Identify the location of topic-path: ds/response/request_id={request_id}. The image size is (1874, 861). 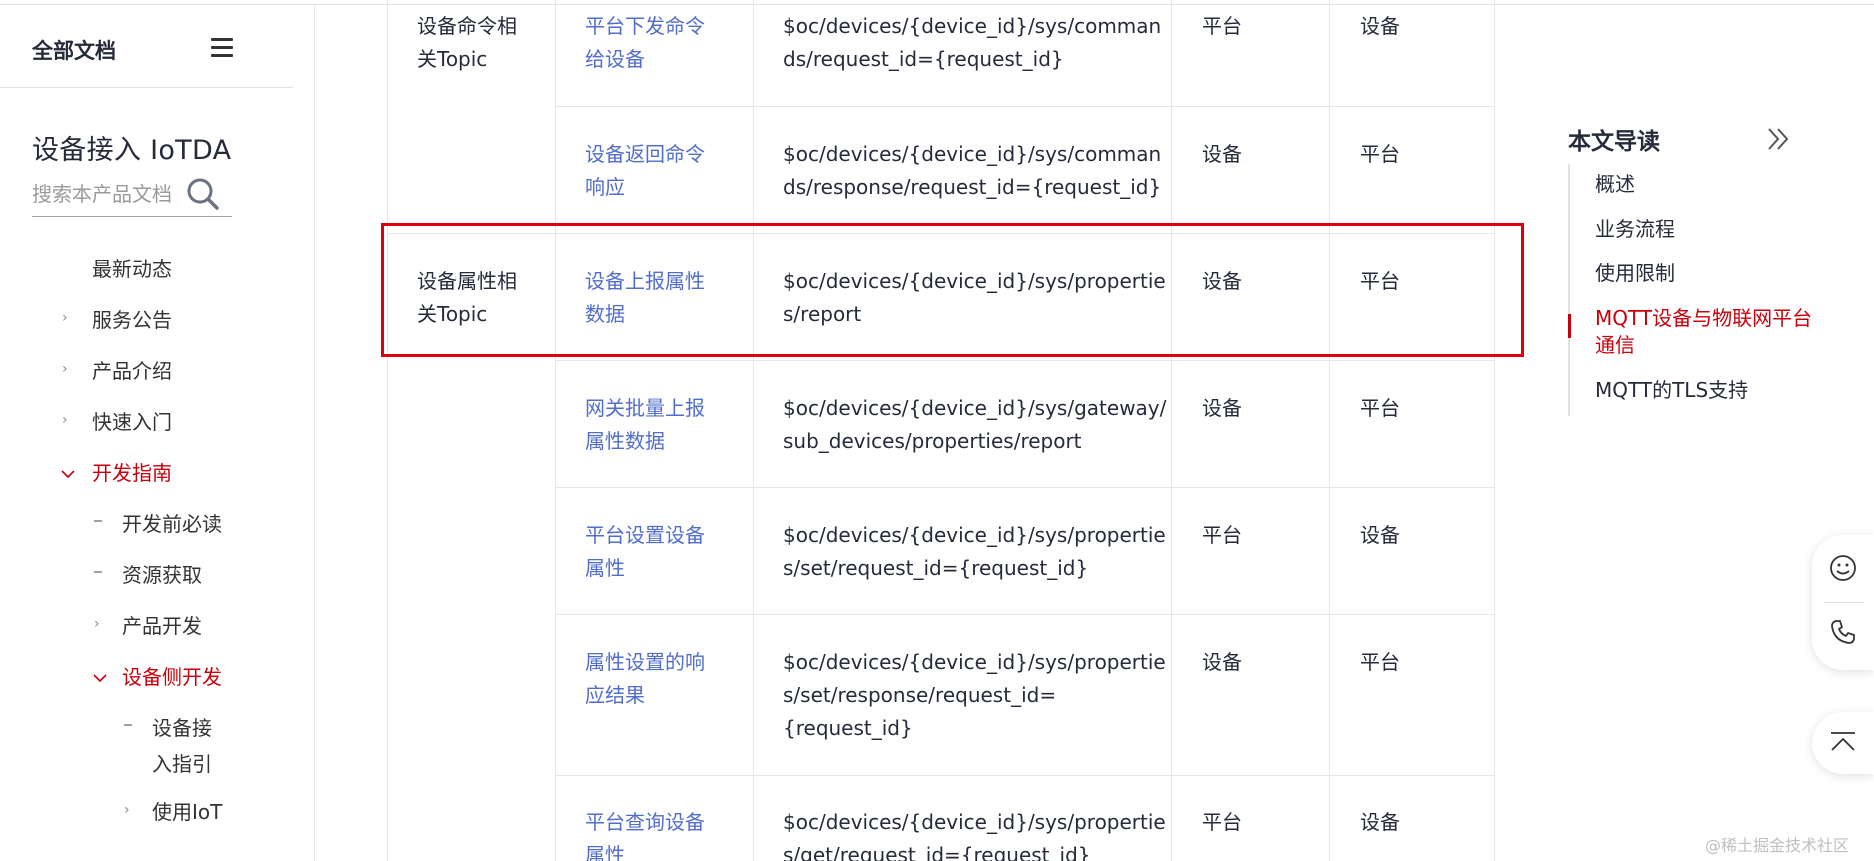
(972, 187).